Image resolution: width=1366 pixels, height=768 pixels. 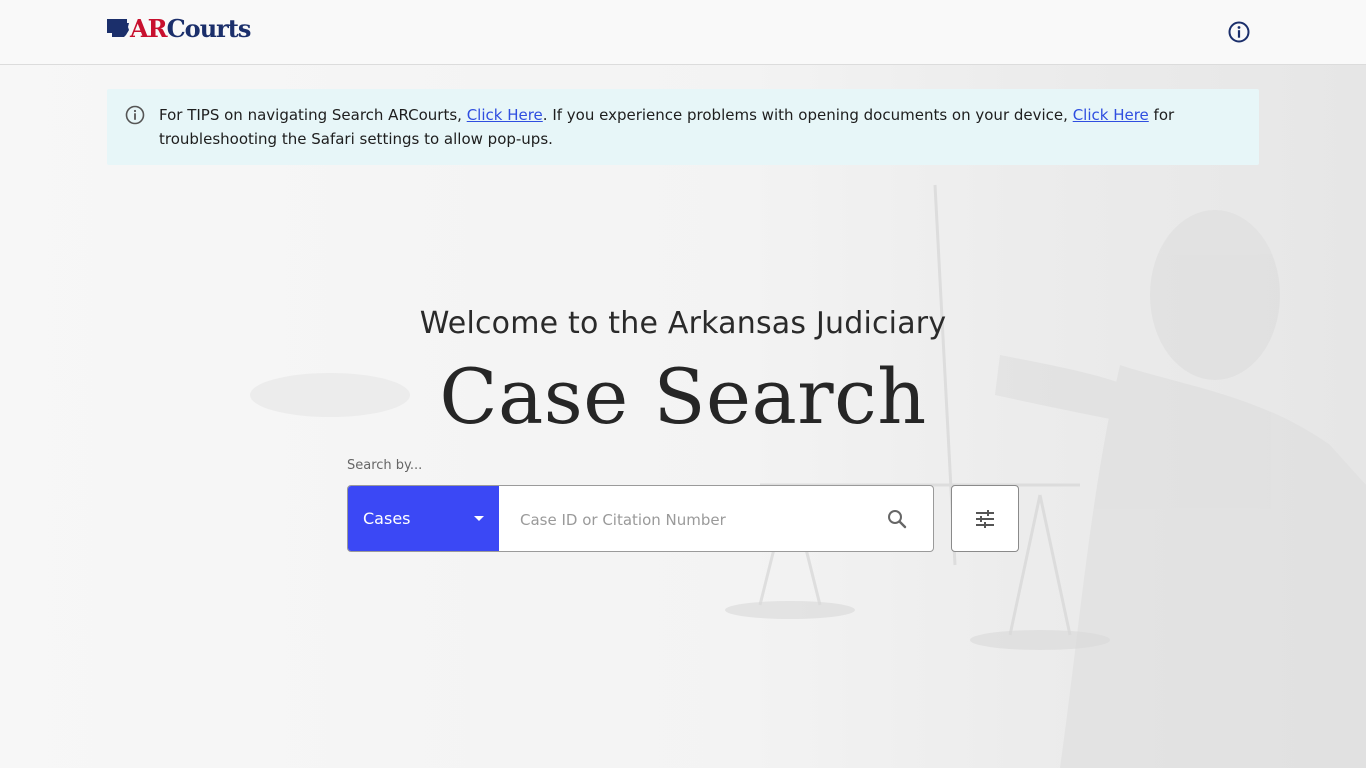 I want to click on case-search-input, so click(x=695, y=519).